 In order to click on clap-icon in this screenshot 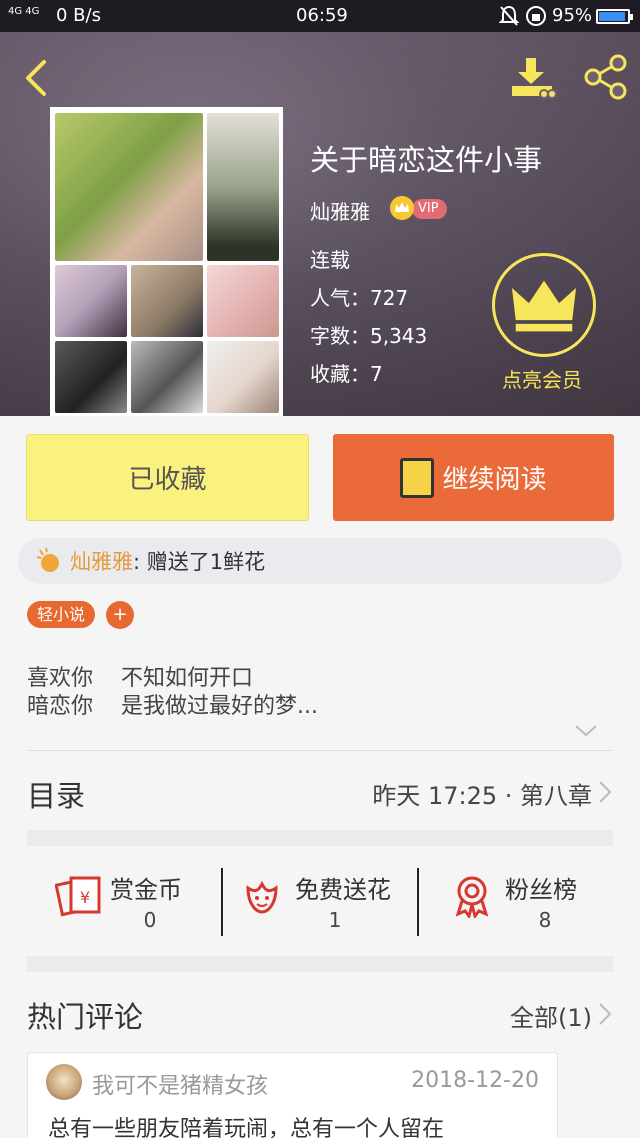, I will do `click(47, 559)`.